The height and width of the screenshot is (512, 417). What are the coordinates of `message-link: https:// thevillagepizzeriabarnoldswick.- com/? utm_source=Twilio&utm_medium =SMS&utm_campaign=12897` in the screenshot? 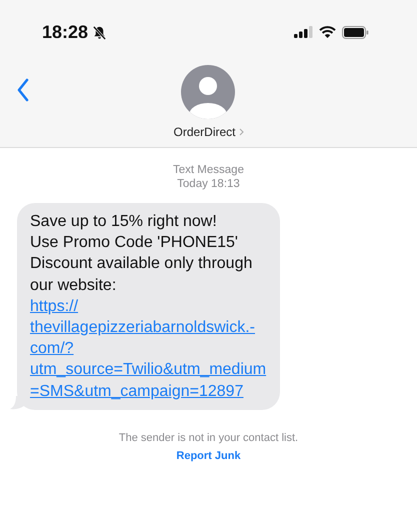 It's located at (148, 349).